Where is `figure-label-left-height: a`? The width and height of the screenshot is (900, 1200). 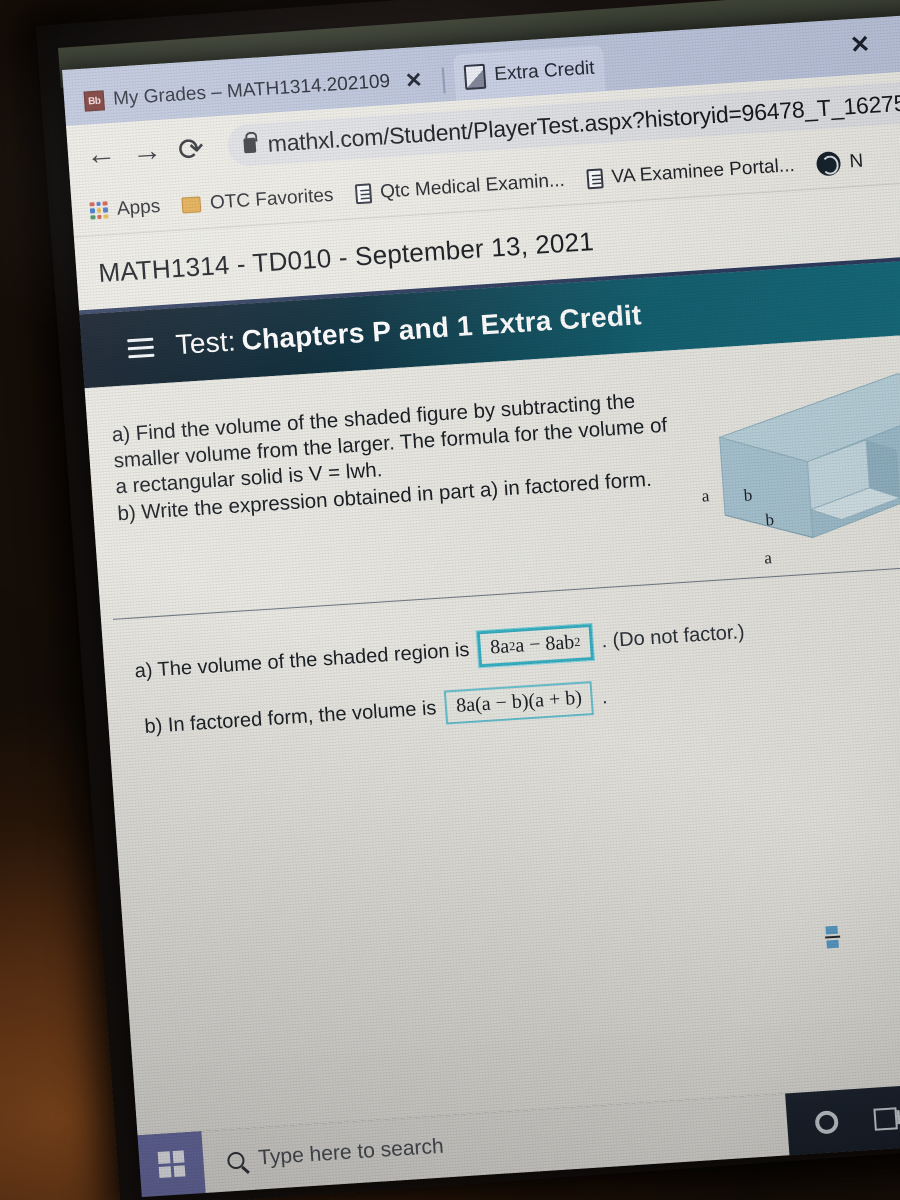 figure-label-left-height: a is located at coordinates (705, 496).